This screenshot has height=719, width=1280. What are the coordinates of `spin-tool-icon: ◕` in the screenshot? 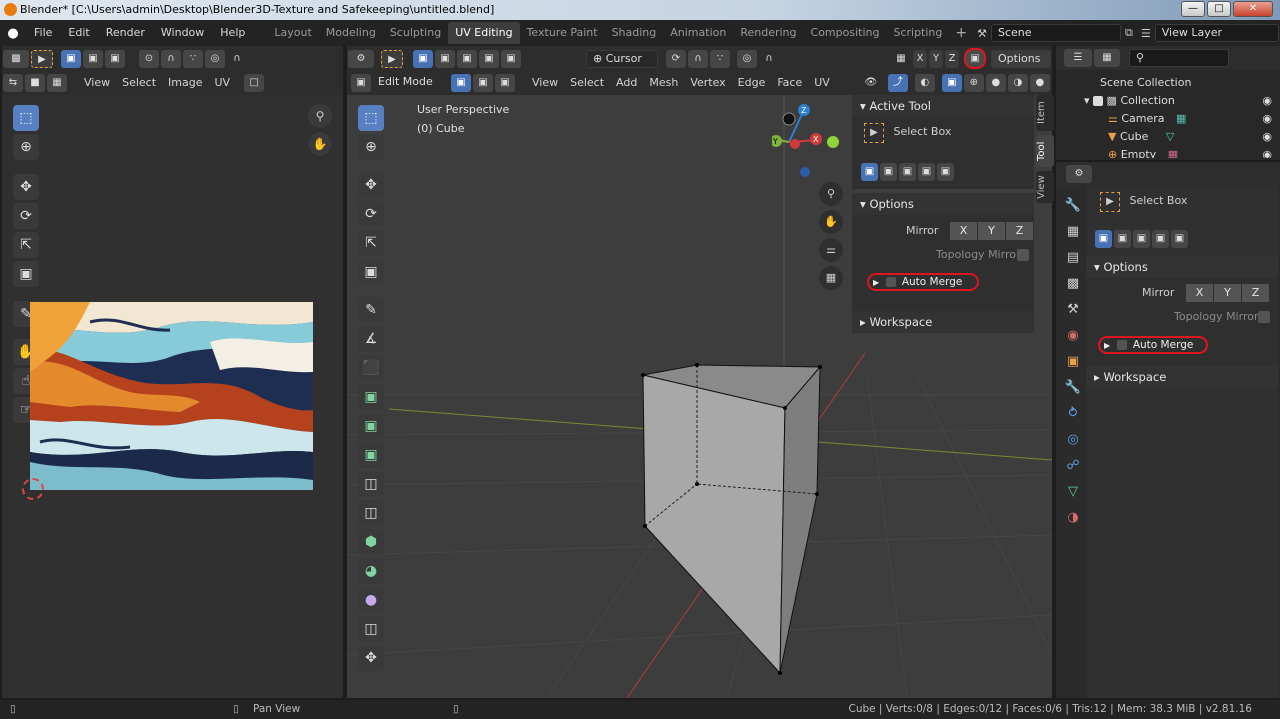 It's located at (371, 571).